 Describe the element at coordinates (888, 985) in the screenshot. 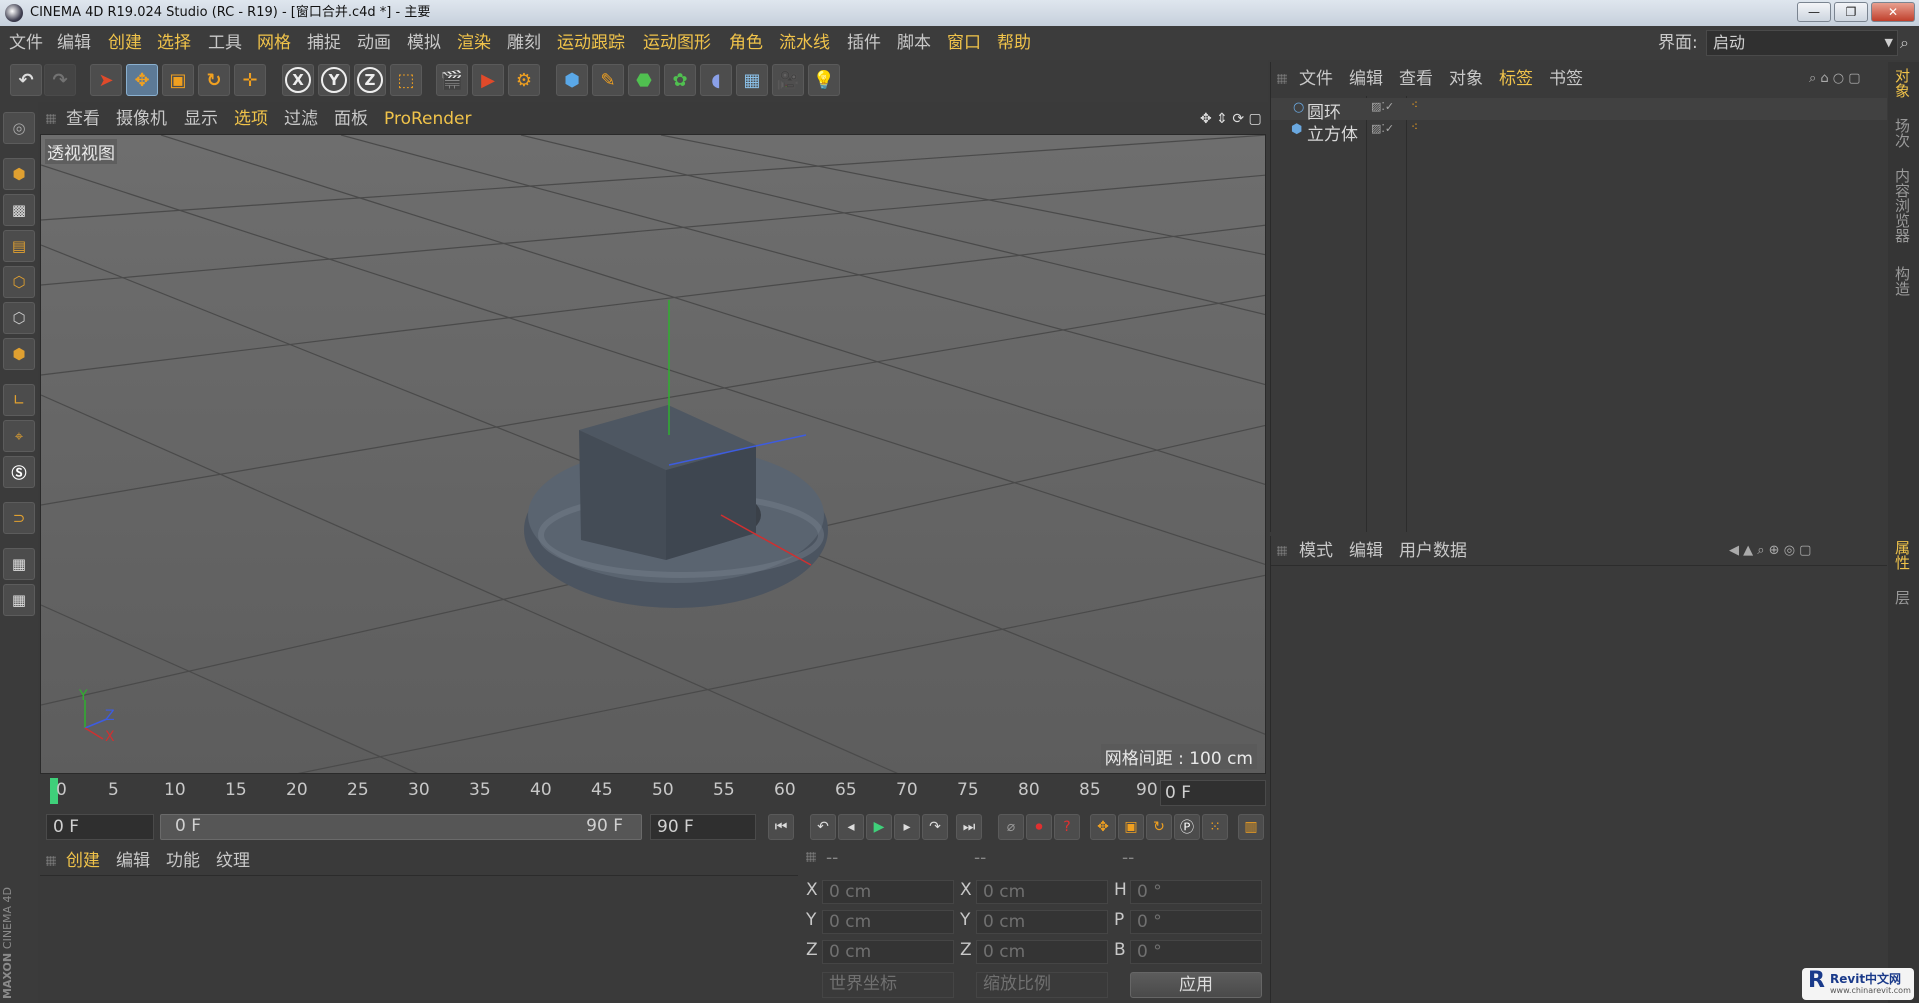

I see `world-coordinates-select: 世界坐标` at that location.